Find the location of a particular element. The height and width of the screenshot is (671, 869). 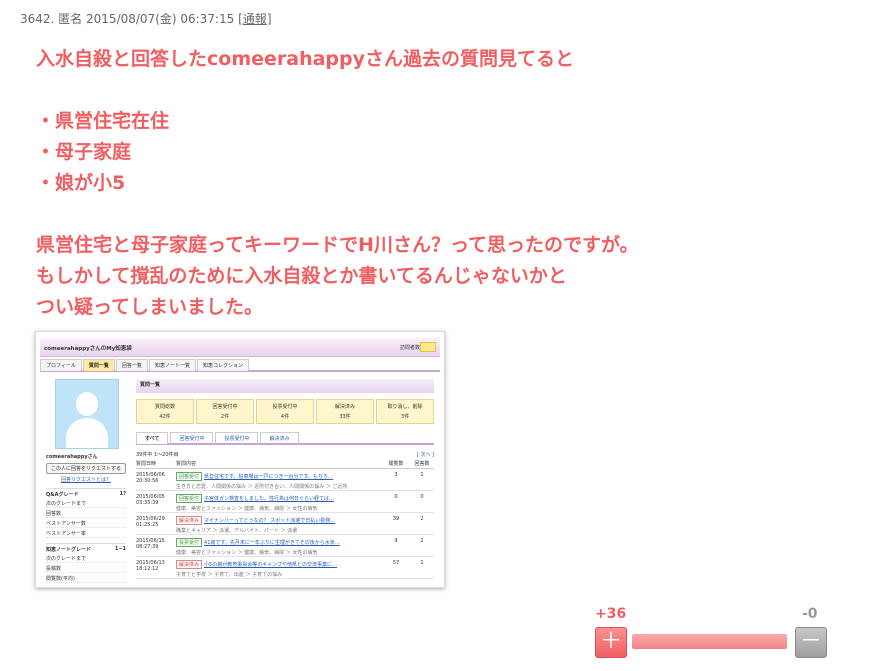

report-link: 通報 is located at coordinates (255, 19).